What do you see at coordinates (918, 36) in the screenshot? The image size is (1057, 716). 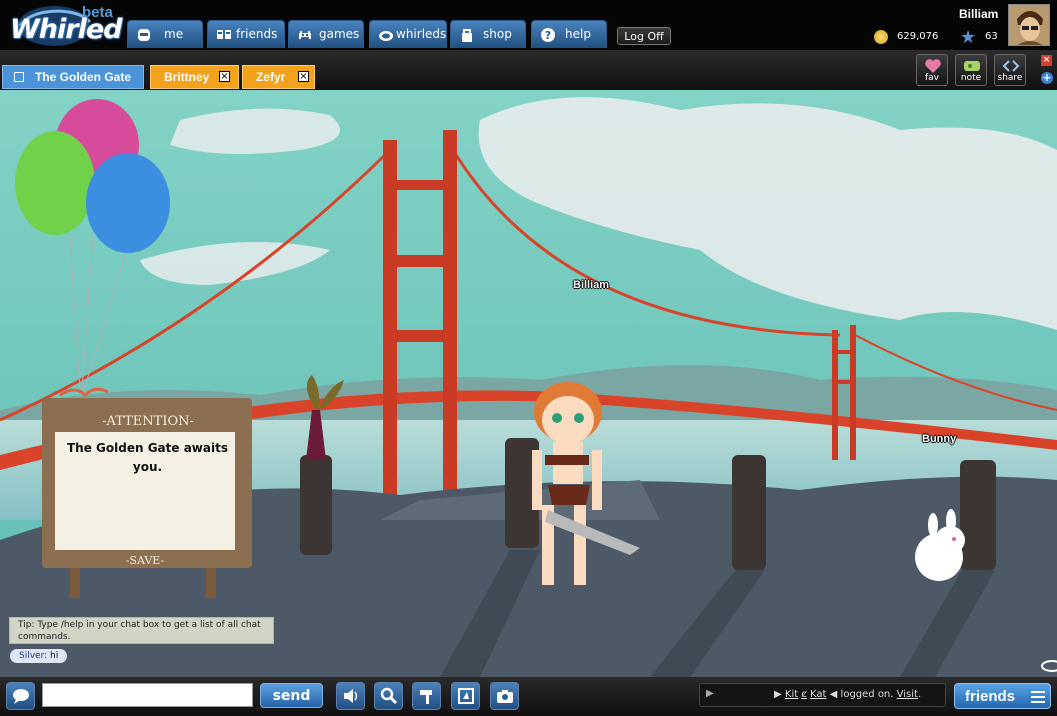 I see `coin-balance: 629,076` at bounding box center [918, 36].